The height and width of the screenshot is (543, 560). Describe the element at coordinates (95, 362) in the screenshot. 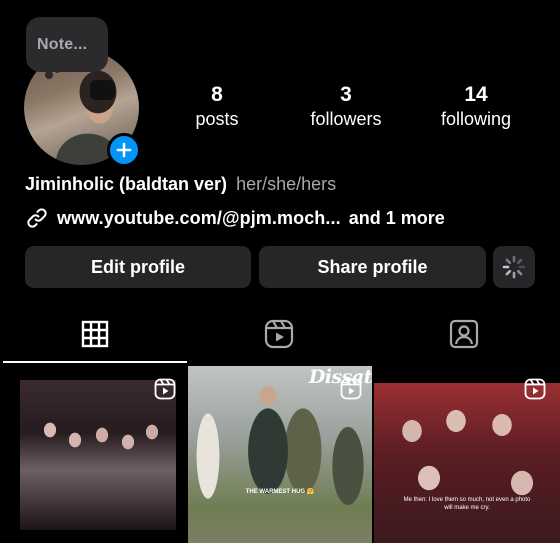

I see `active-tab-indicator` at that location.